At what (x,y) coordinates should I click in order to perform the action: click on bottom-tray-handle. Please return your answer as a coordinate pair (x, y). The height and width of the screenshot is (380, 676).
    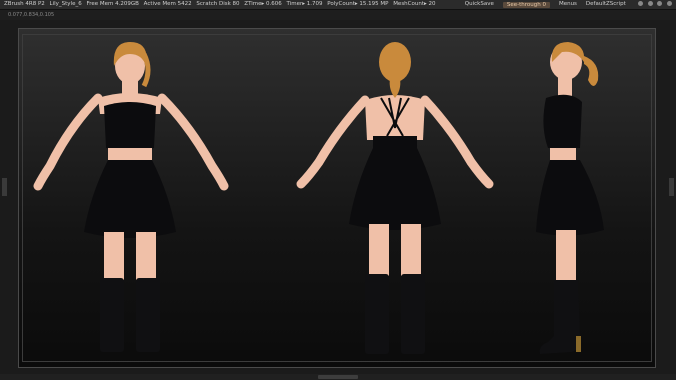
    Looking at the image, I should click on (338, 377).